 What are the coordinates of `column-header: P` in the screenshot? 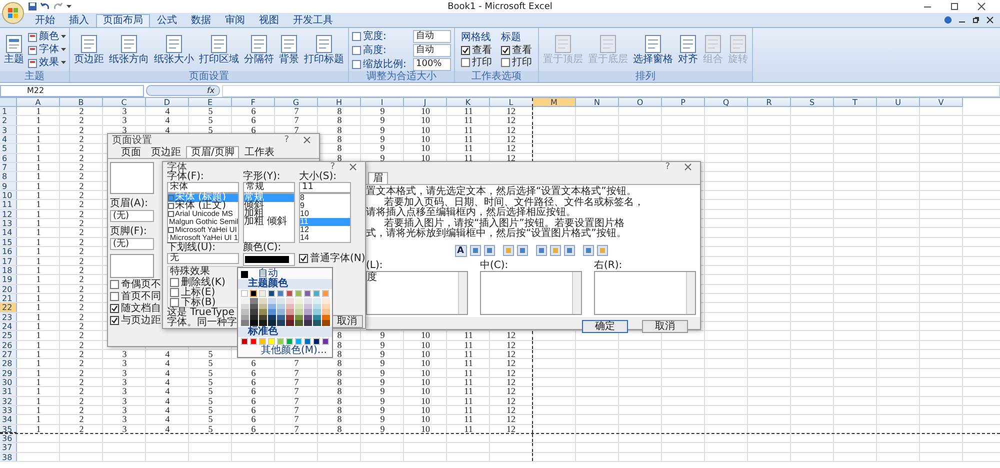 It's located at (683, 102).